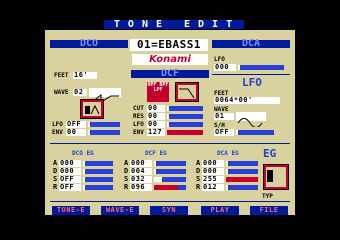 Image resolution: width=340 pixels, height=240 pixels. What do you see at coordinates (141, 163) in the screenshot?
I see `dcf-eg-a-value: 000` at bounding box center [141, 163].